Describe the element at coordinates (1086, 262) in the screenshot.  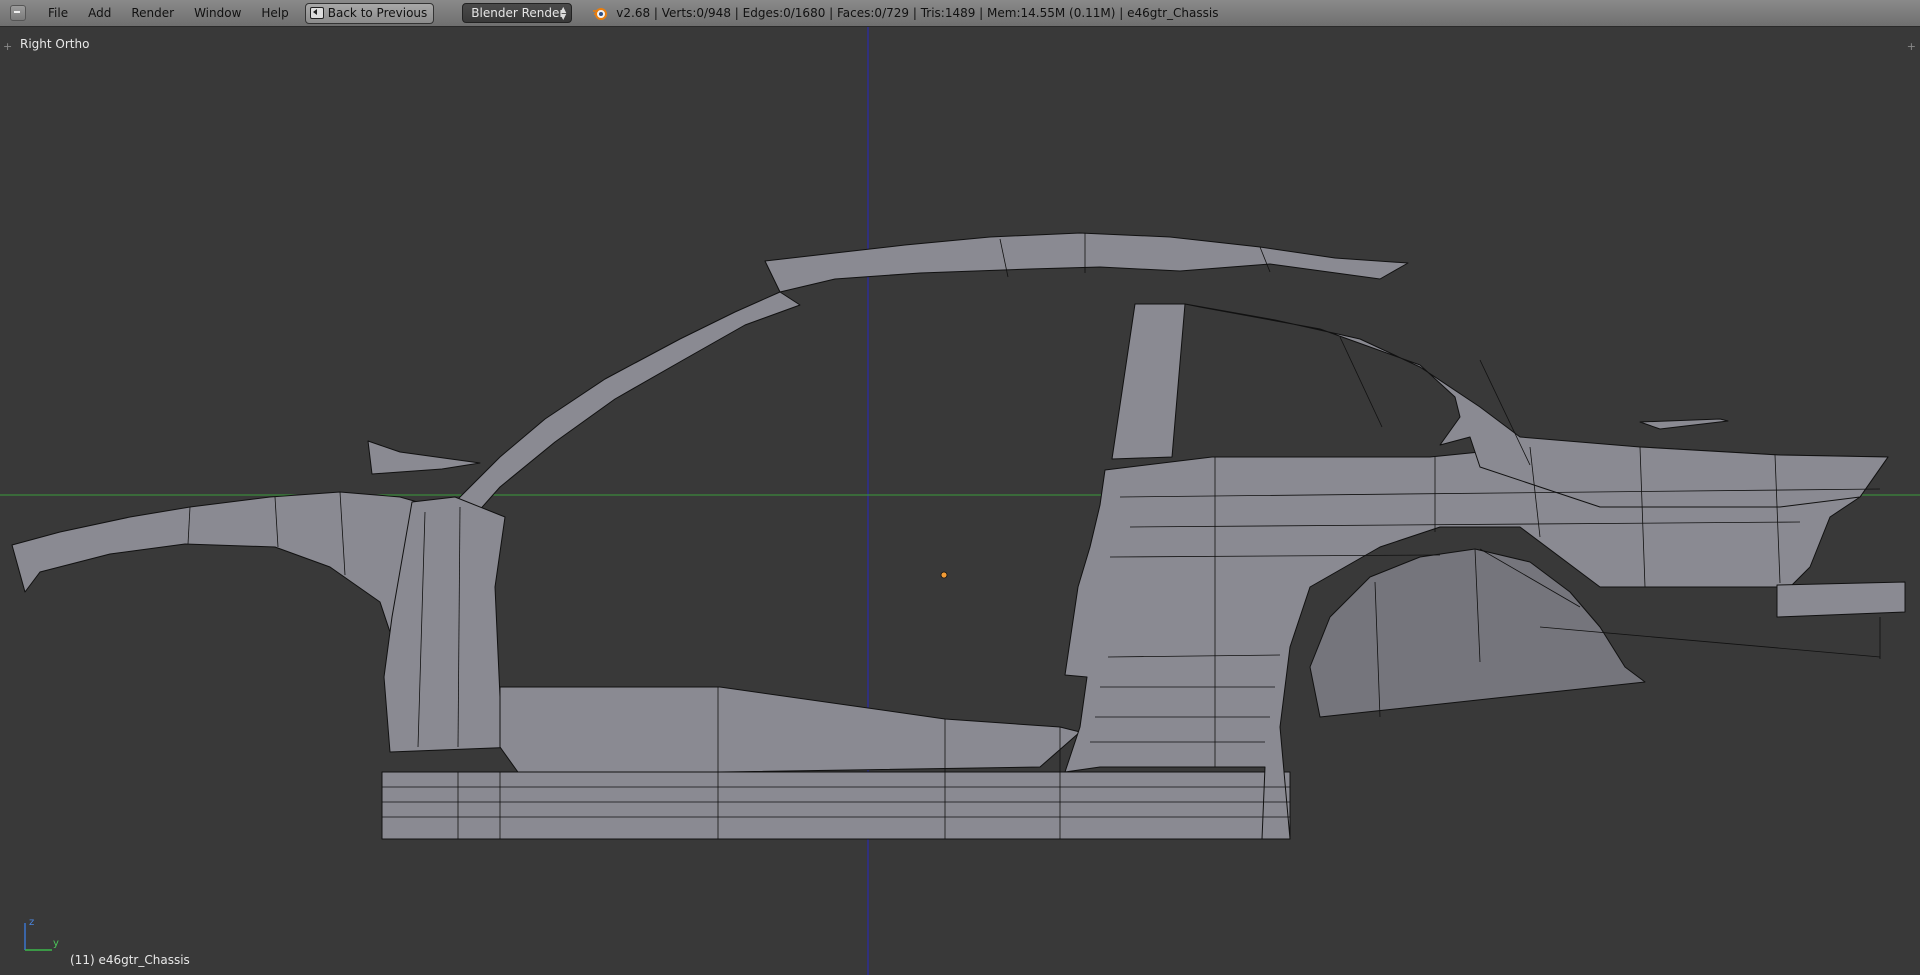
I see `roof-panel` at that location.